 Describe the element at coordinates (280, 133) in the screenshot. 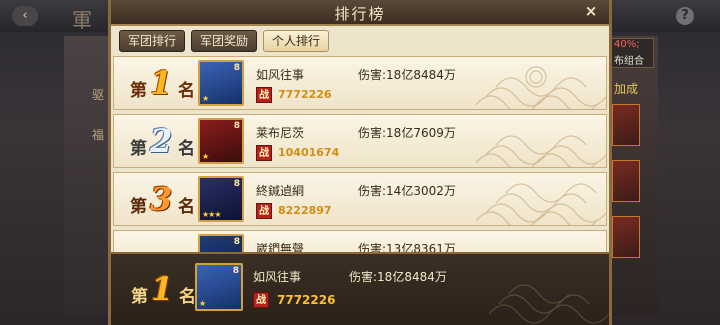

I see `player-name: 莱布尼茨` at that location.